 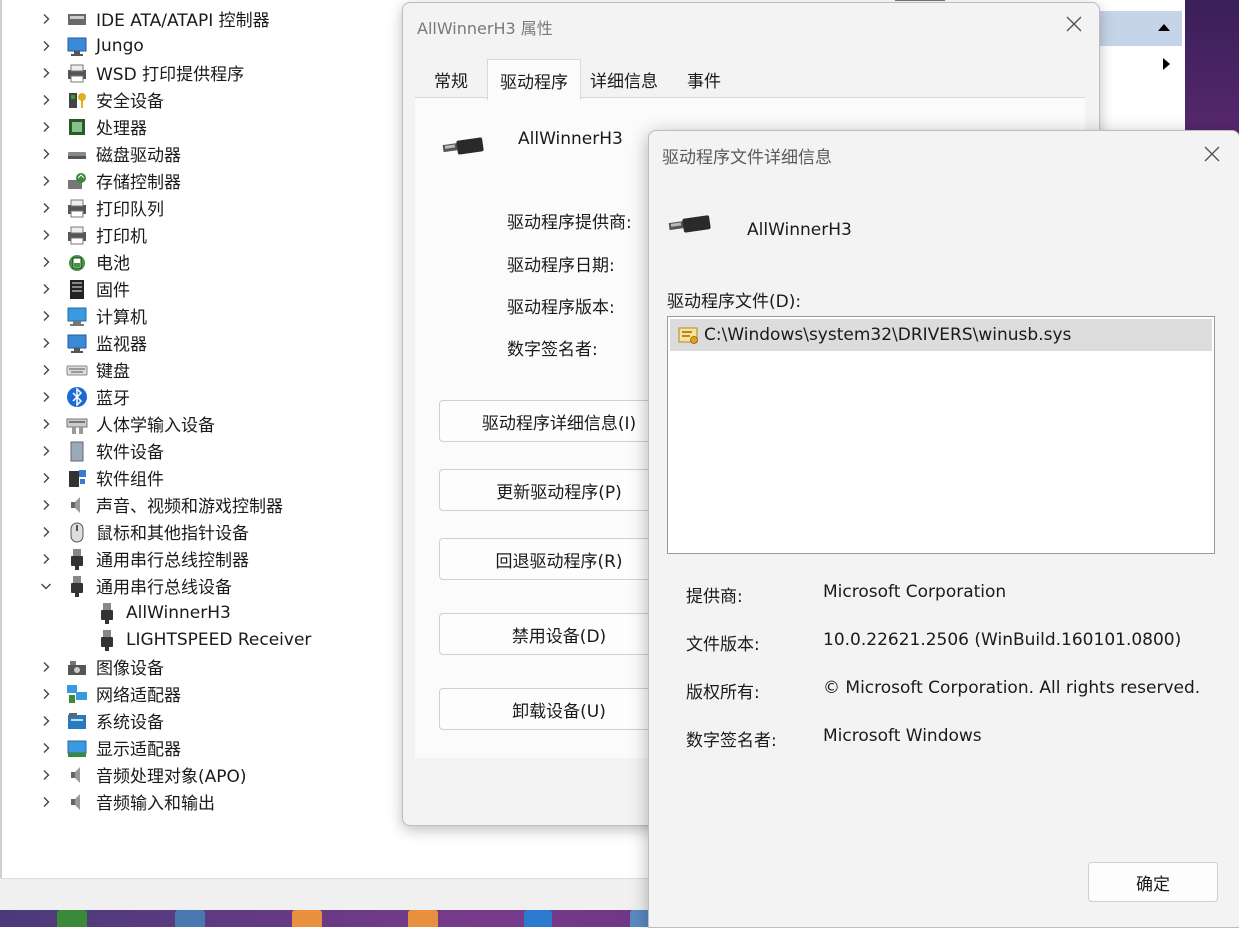 I want to click on tree-category-item: 通用串行总线设备, so click(x=136, y=585).